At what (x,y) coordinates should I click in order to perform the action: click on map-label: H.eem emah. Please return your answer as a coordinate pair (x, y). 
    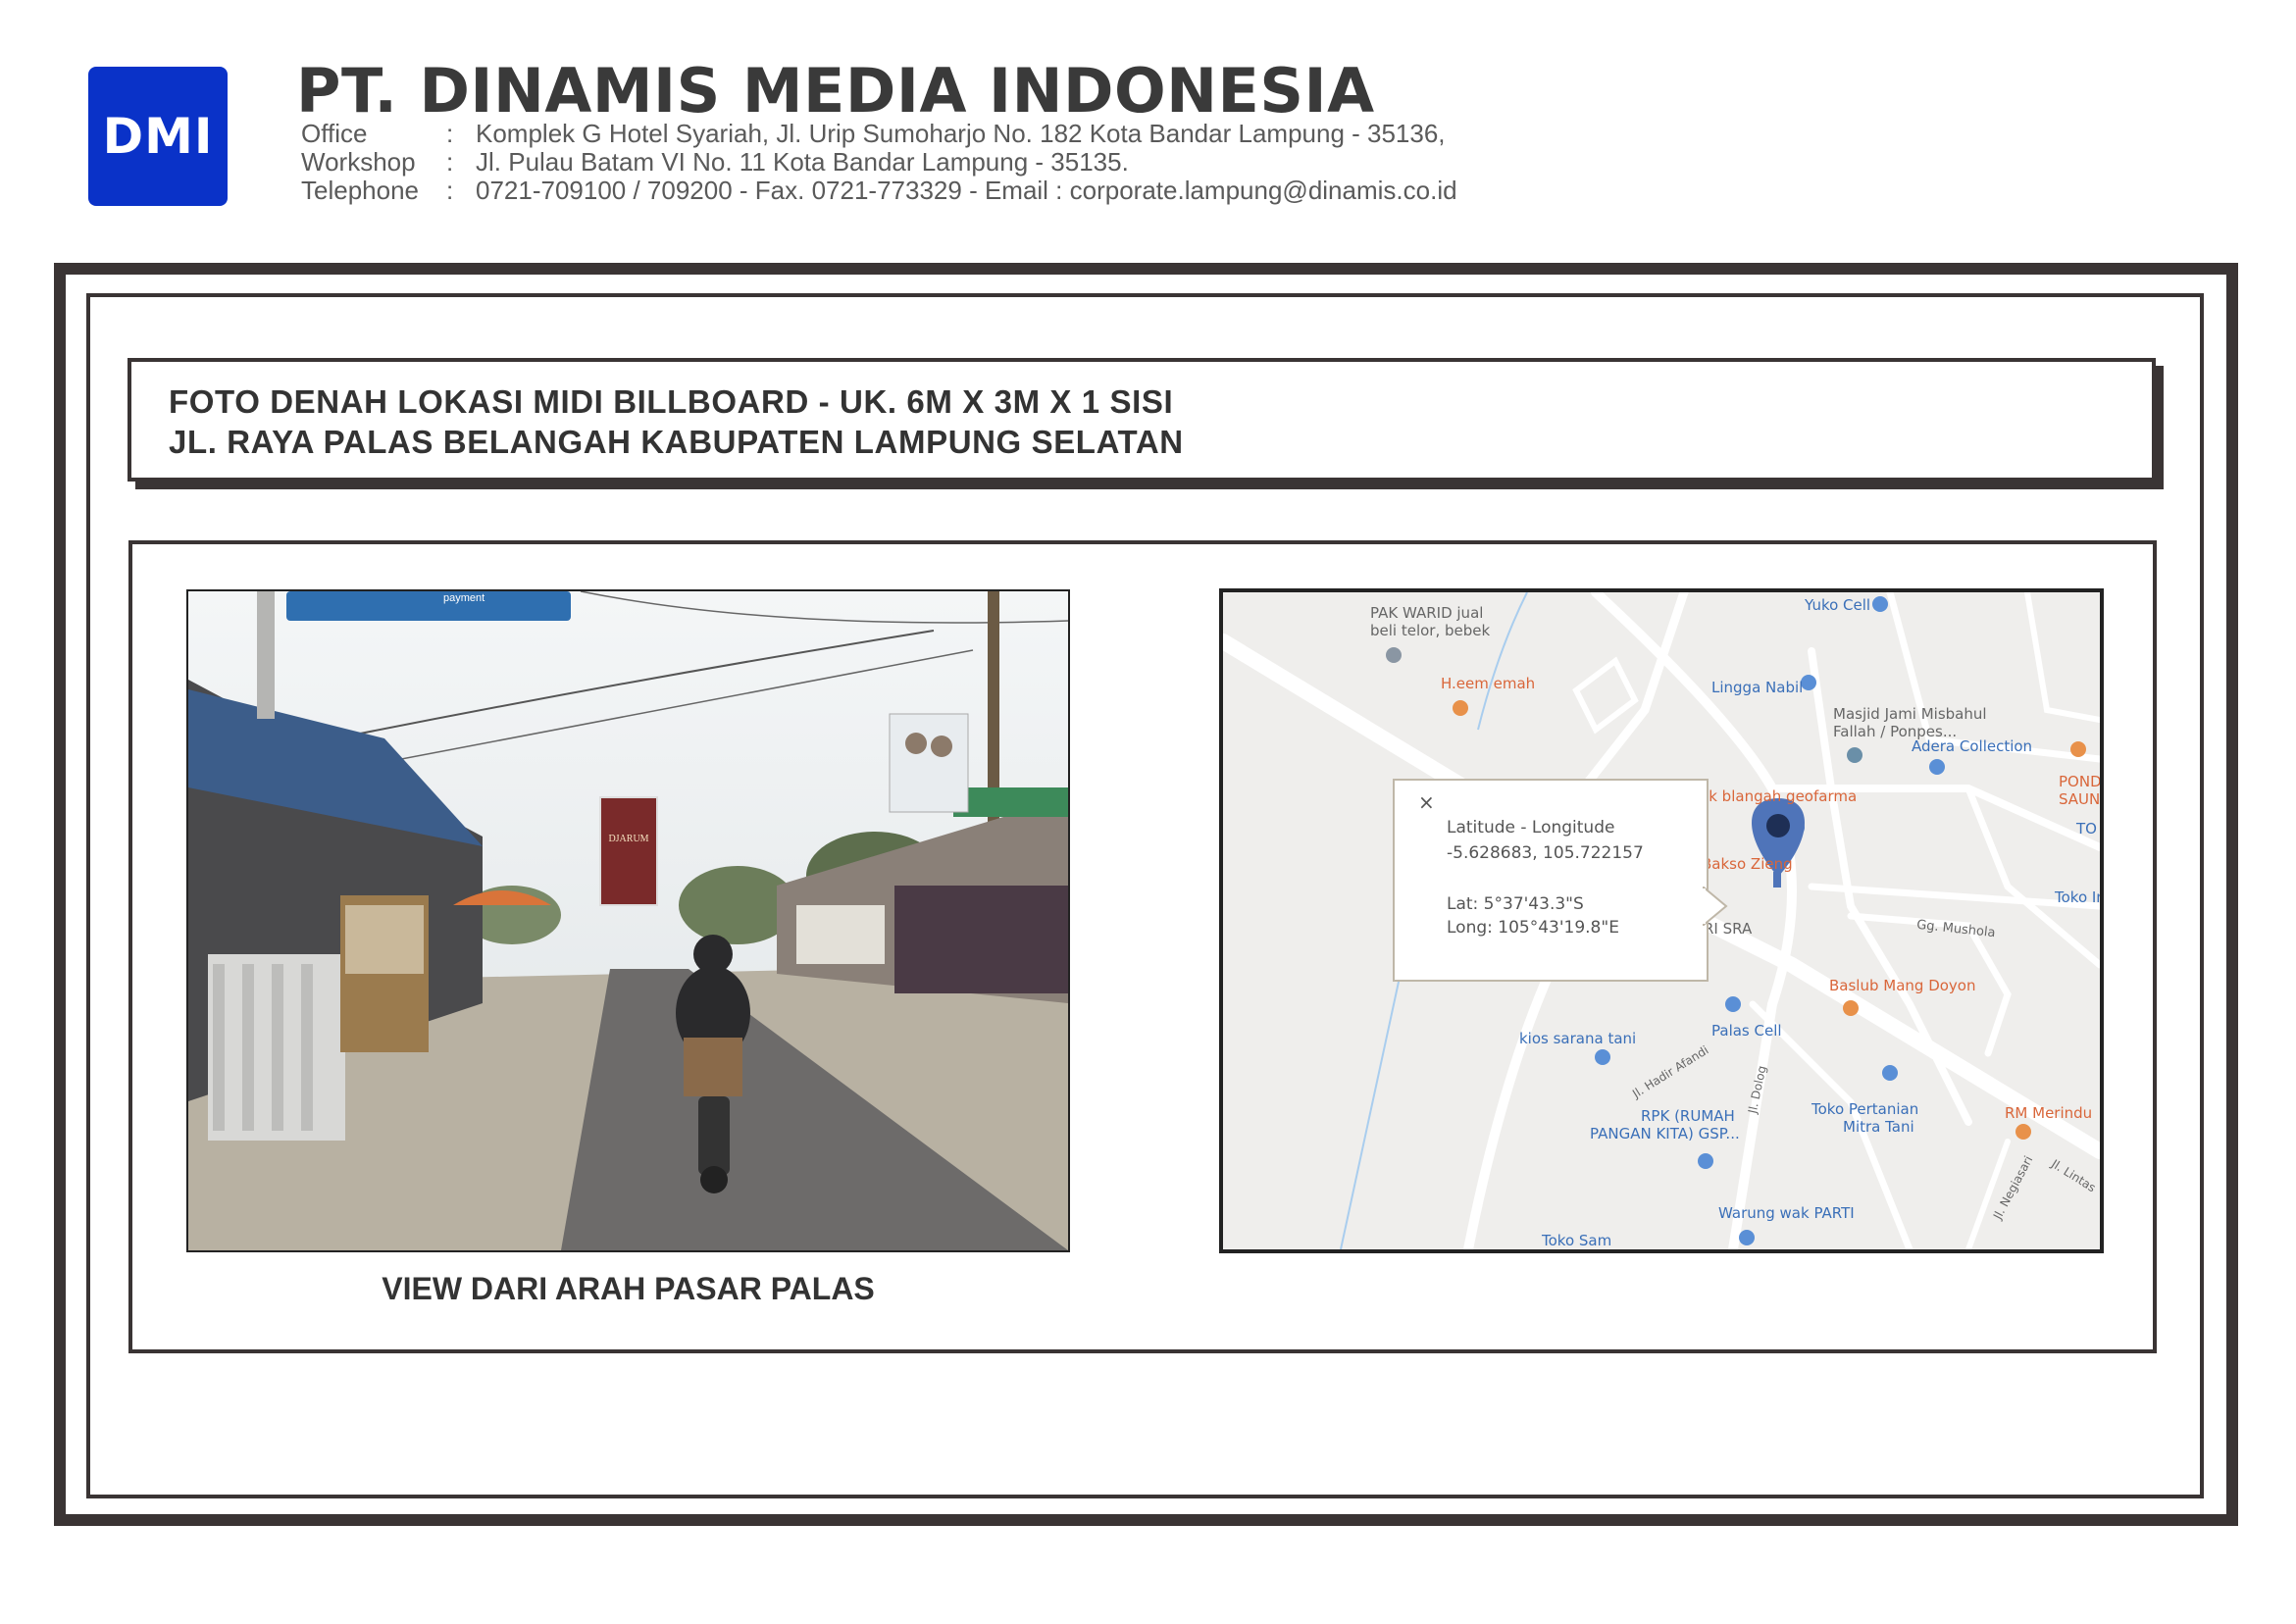
    Looking at the image, I should click on (1488, 683).